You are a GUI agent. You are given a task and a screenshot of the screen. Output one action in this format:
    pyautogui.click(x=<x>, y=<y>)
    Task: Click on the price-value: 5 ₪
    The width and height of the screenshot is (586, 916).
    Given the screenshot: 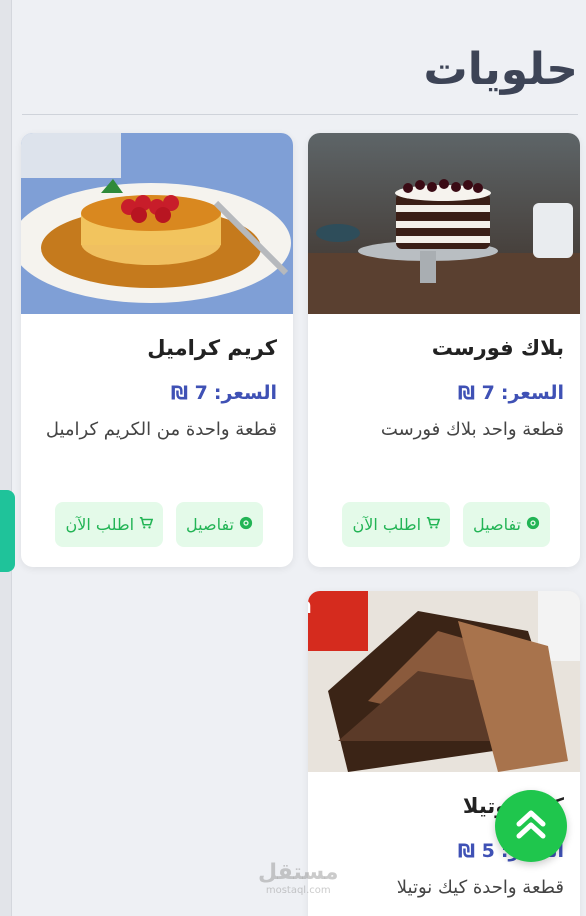 What is the action you would take?
    pyautogui.click(x=476, y=851)
    